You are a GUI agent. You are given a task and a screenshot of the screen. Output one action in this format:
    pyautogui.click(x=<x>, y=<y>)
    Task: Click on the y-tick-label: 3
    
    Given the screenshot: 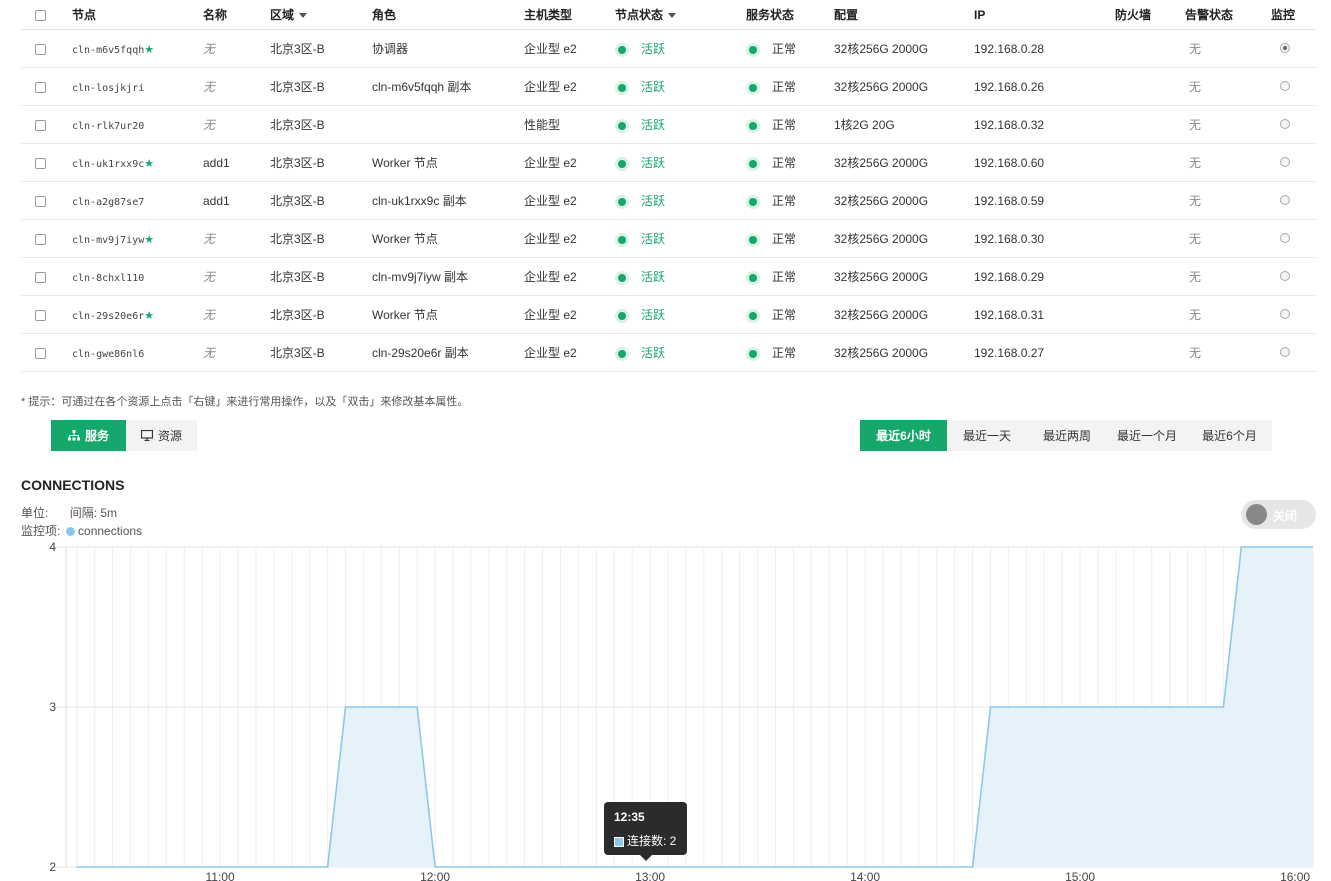 What is the action you would take?
    pyautogui.click(x=52, y=707)
    